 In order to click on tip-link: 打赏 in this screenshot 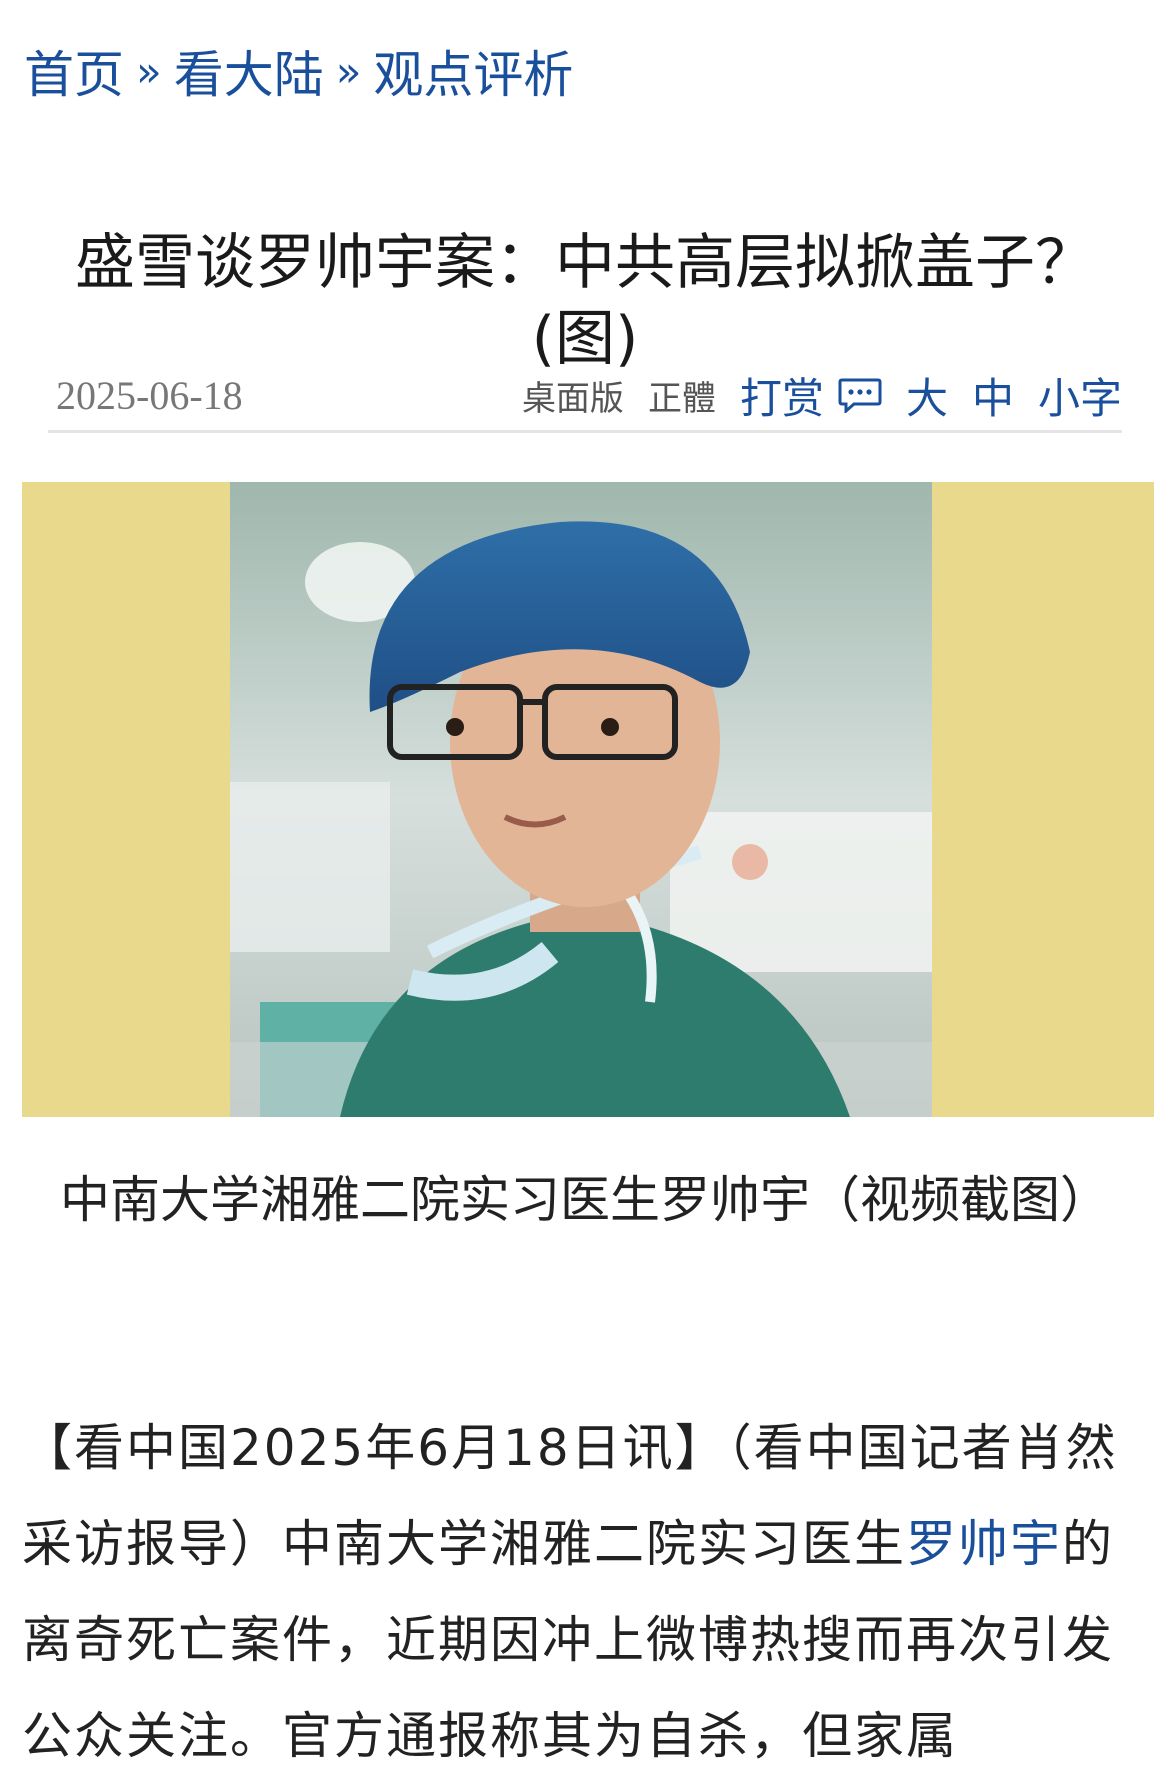, I will do `click(782, 395)`.